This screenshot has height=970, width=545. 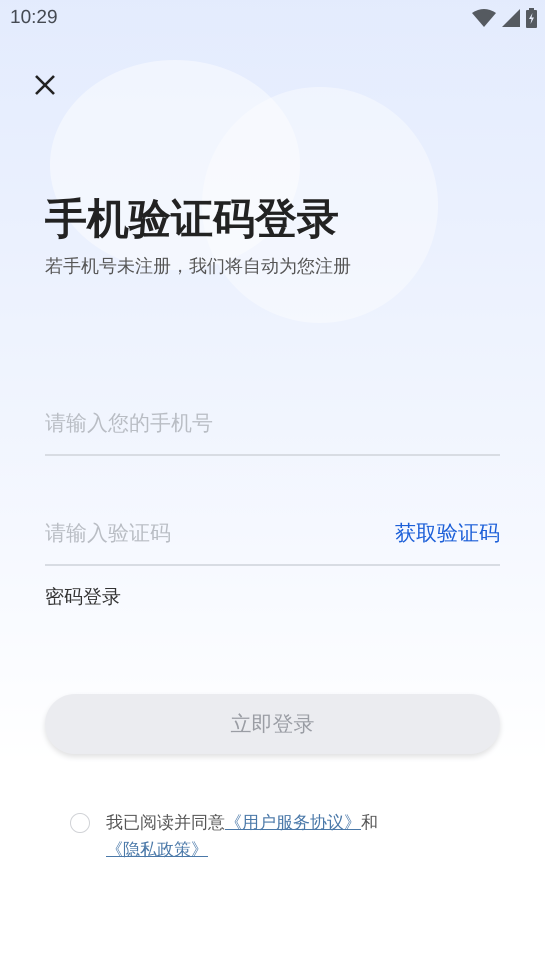 What do you see at coordinates (293, 823) in the screenshot?
I see `user-agreement-link: 《用户服务协议》` at bounding box center [293, 823].